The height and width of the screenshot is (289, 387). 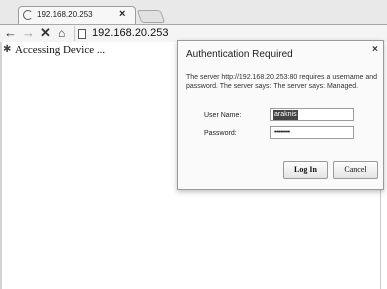 I want to click on loading-spinner-icon: ✱, so click(x=7, y=49).